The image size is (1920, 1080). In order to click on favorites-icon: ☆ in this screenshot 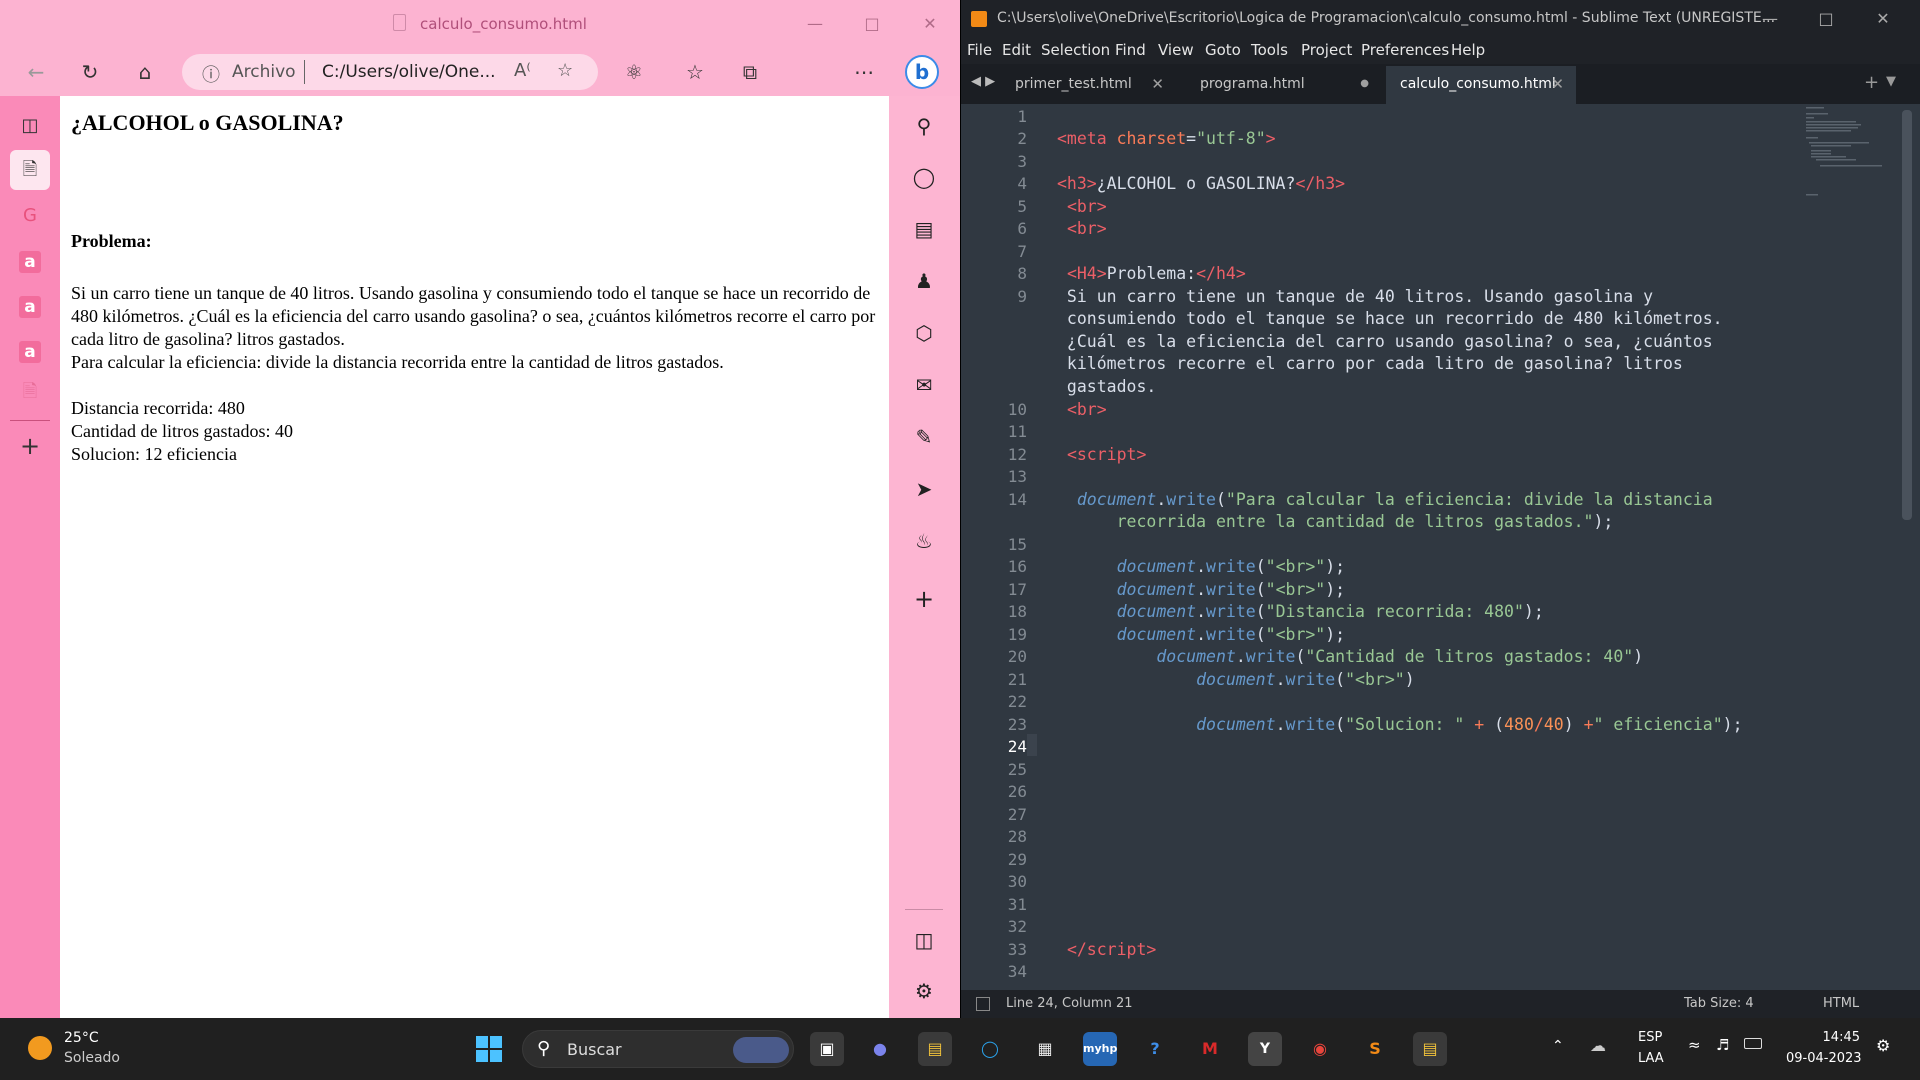, I will do `click(695, 72)`.